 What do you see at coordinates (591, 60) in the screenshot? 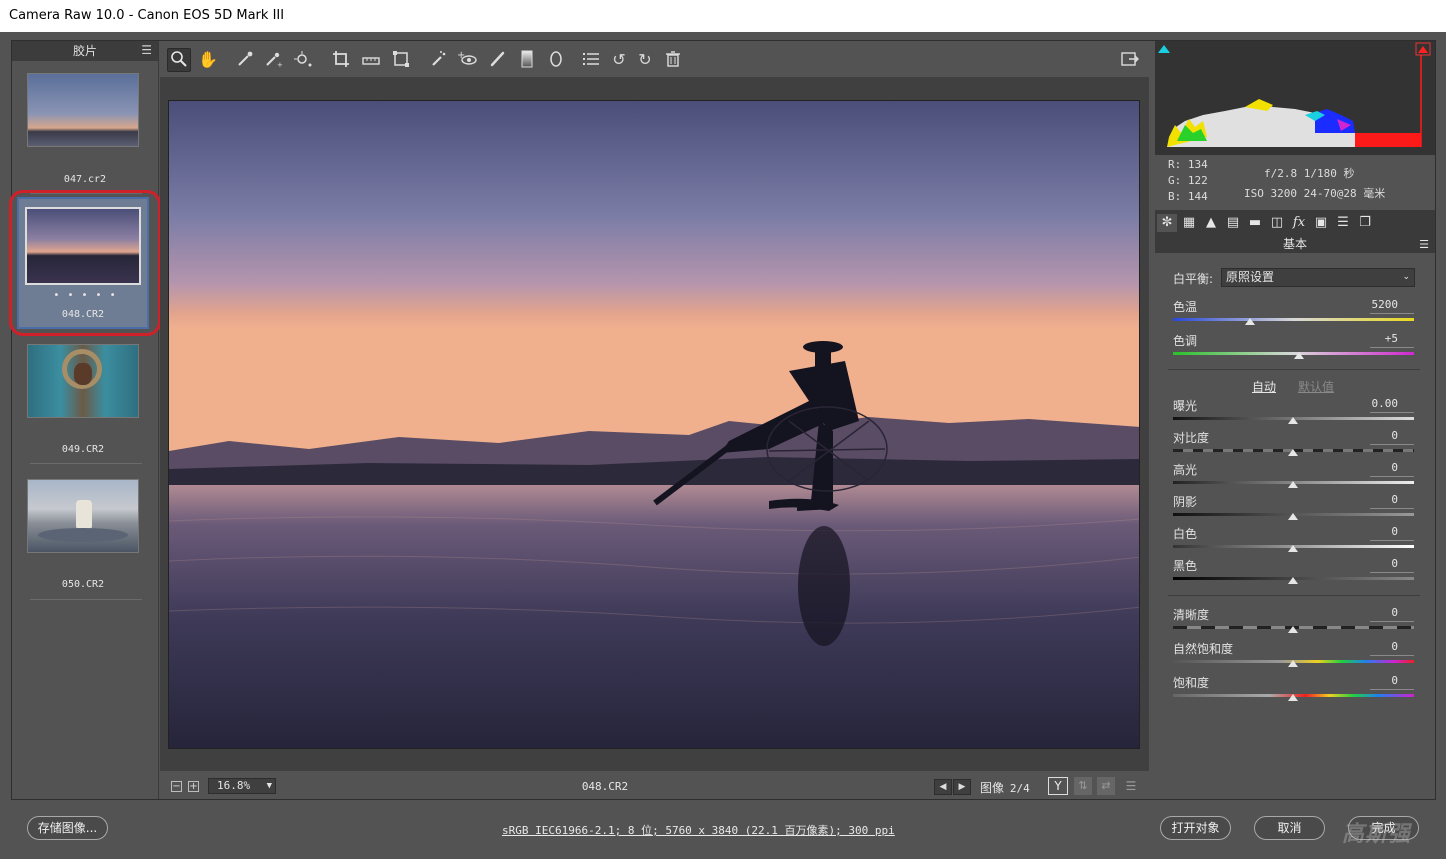
I see `preferences-list-icon` at bounding box center [591, 60].